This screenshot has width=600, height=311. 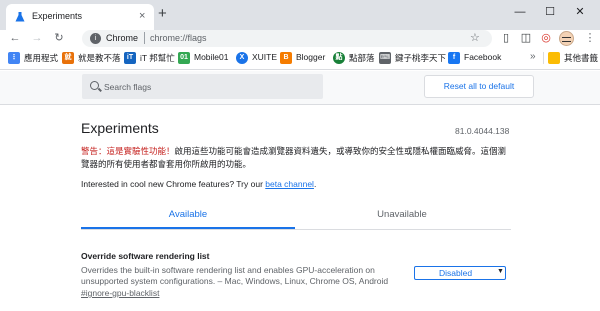 What do you see at coordinates (581, 58) in the screenshot?
I see `bookmark-label: 其他書籤` at bounding box center [581, 58].